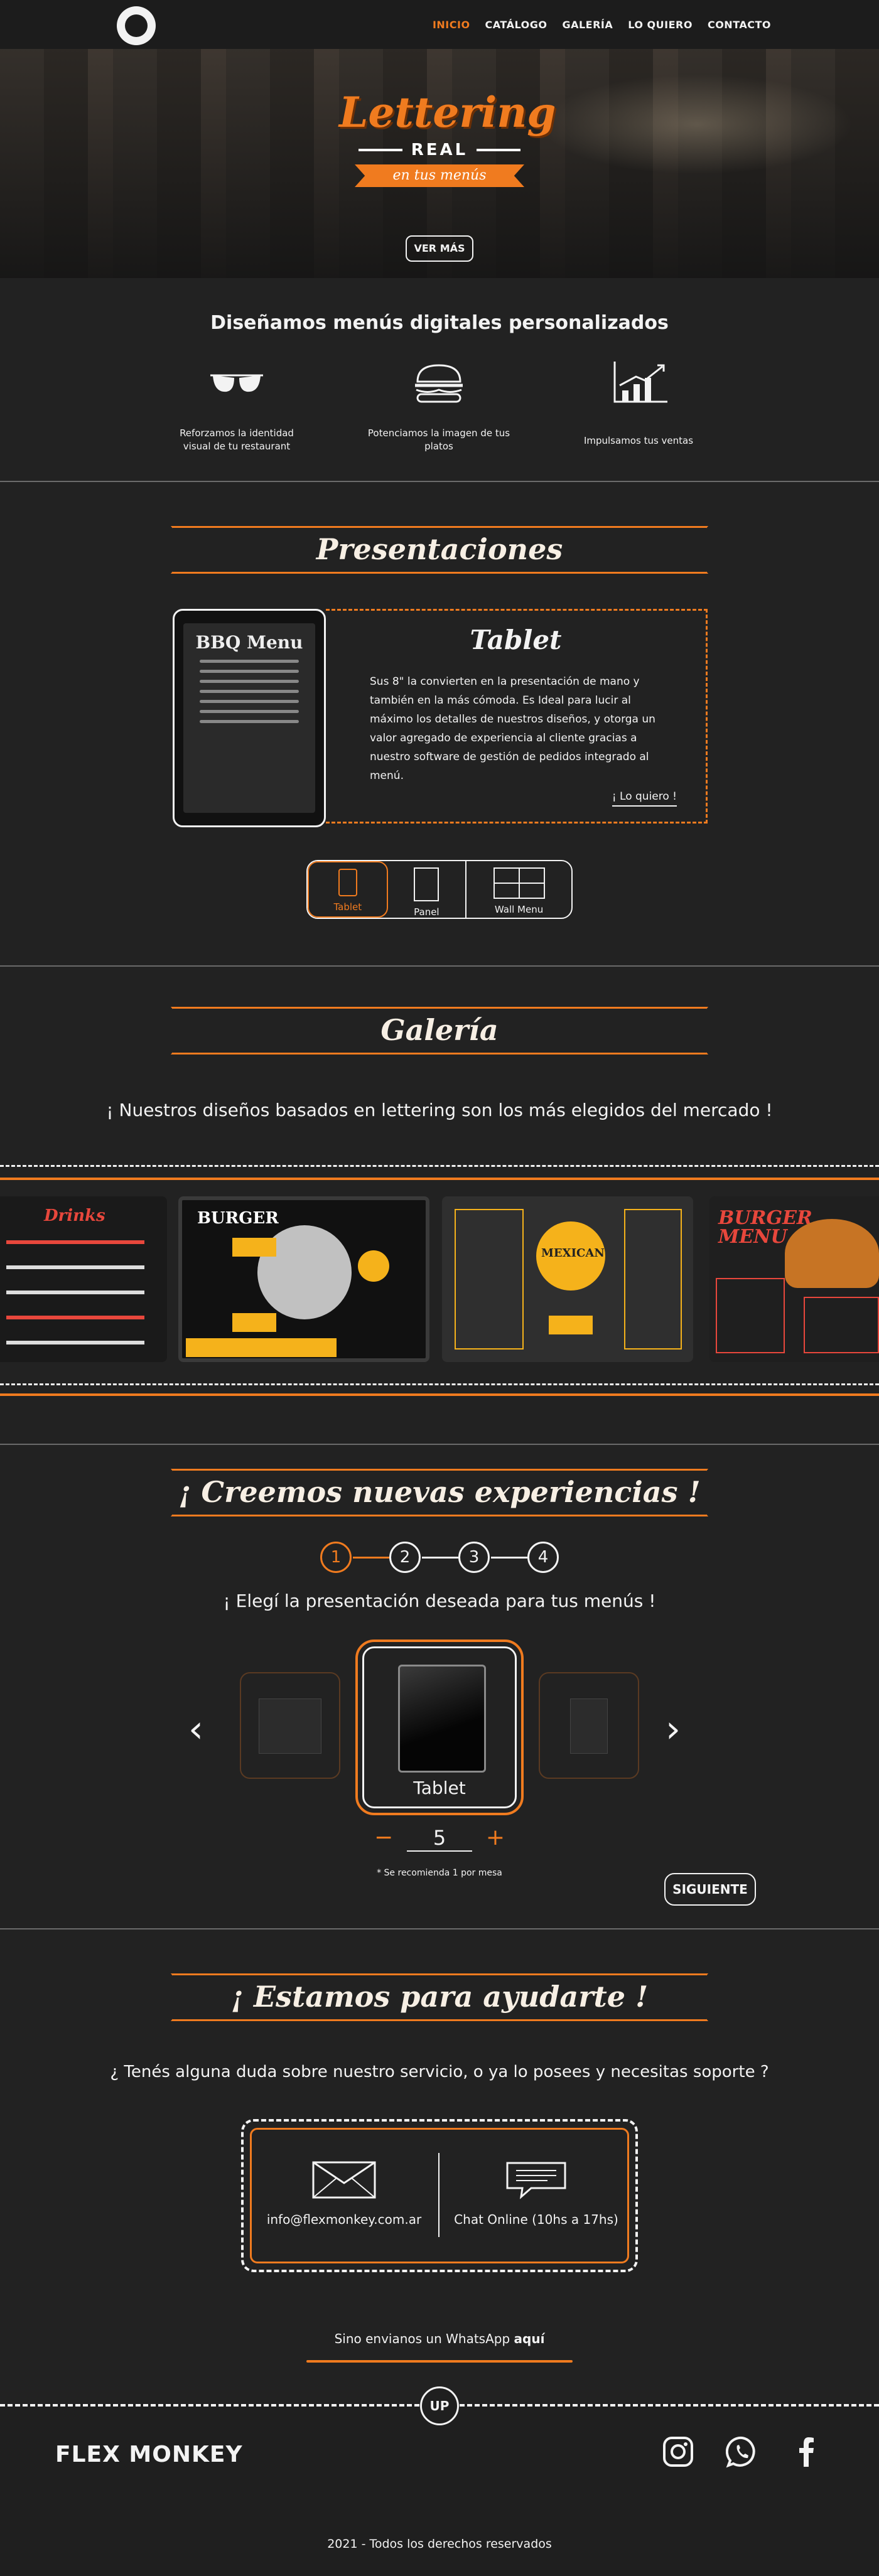  What do you see at coordinates (439, 323) in the screenshot?
I see `services-title: Diseñamos menús digitales personalizados` at bounding box center [439, 323].